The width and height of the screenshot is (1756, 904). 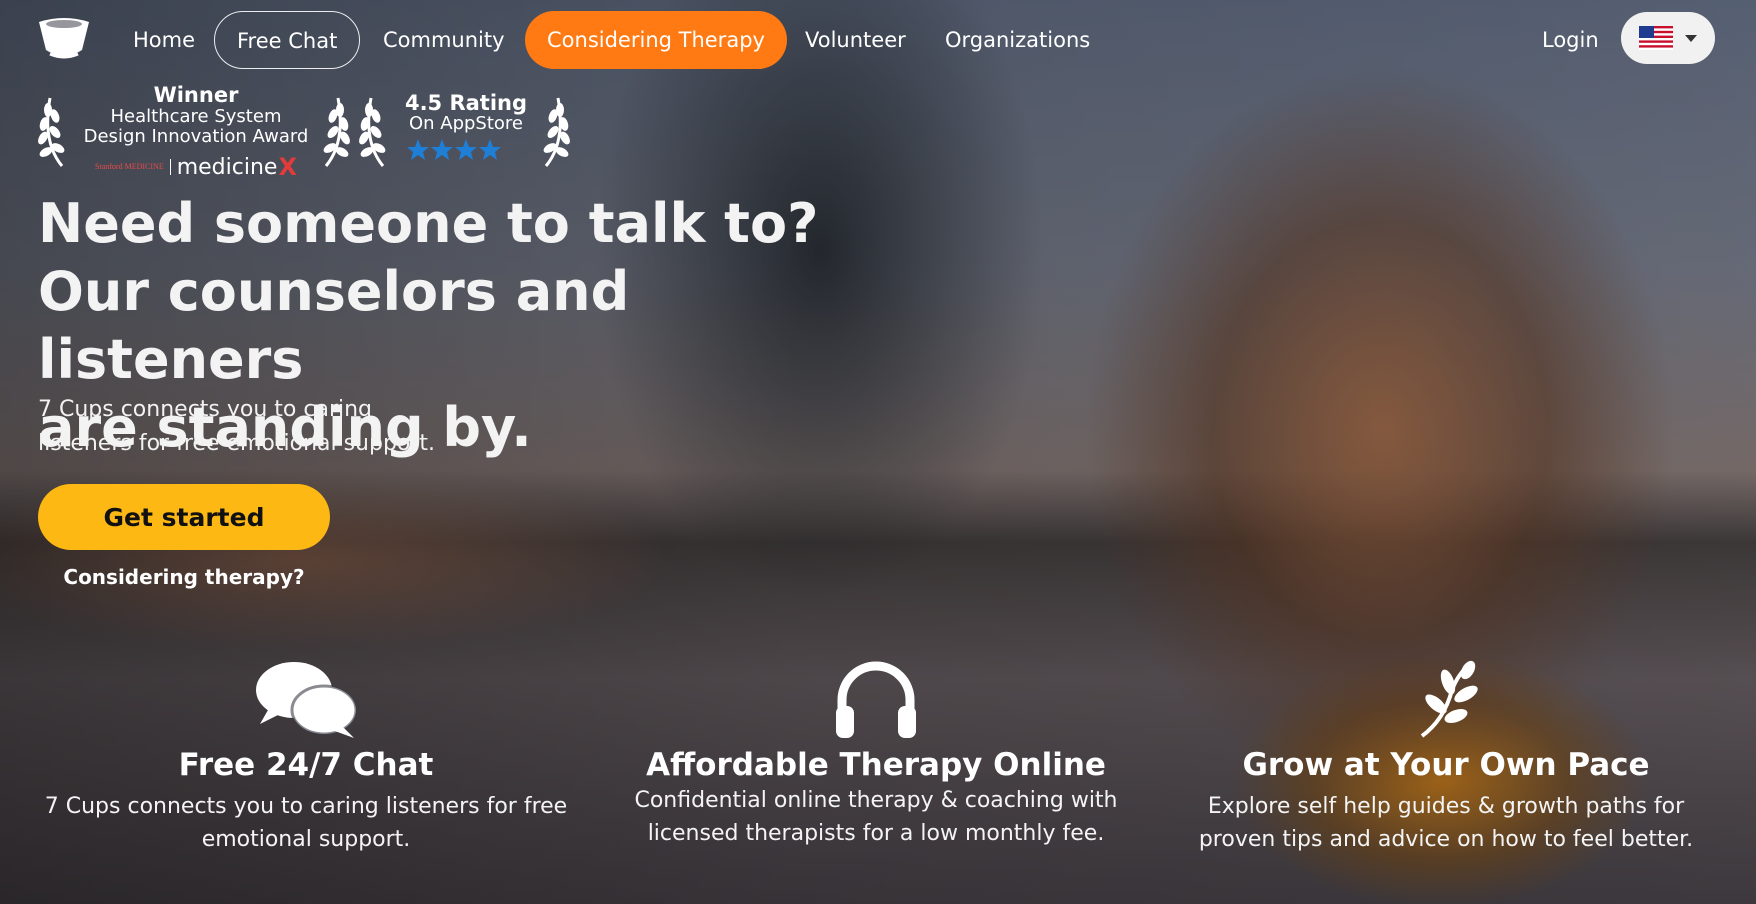 I want to click on get-started-button: Get started, so click(x=184, y=517).